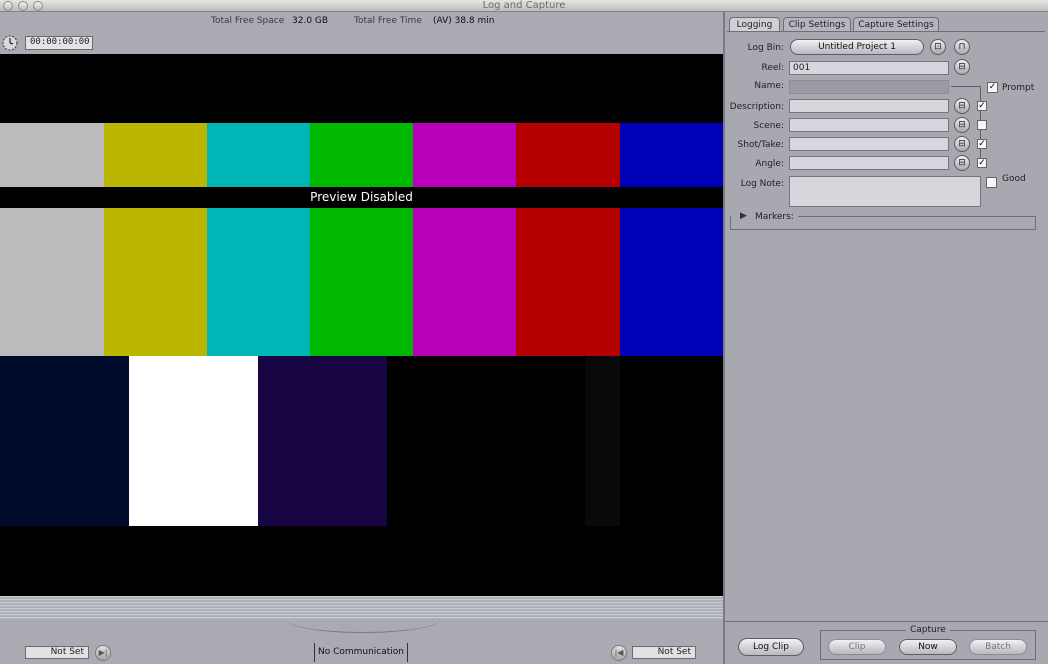 This screenshot has height=664, width=1048. What do you see at coordinates (388, 21) in the screenshot?
I see `free-time-label: Total Free Time` at bounding box center [388, 21].